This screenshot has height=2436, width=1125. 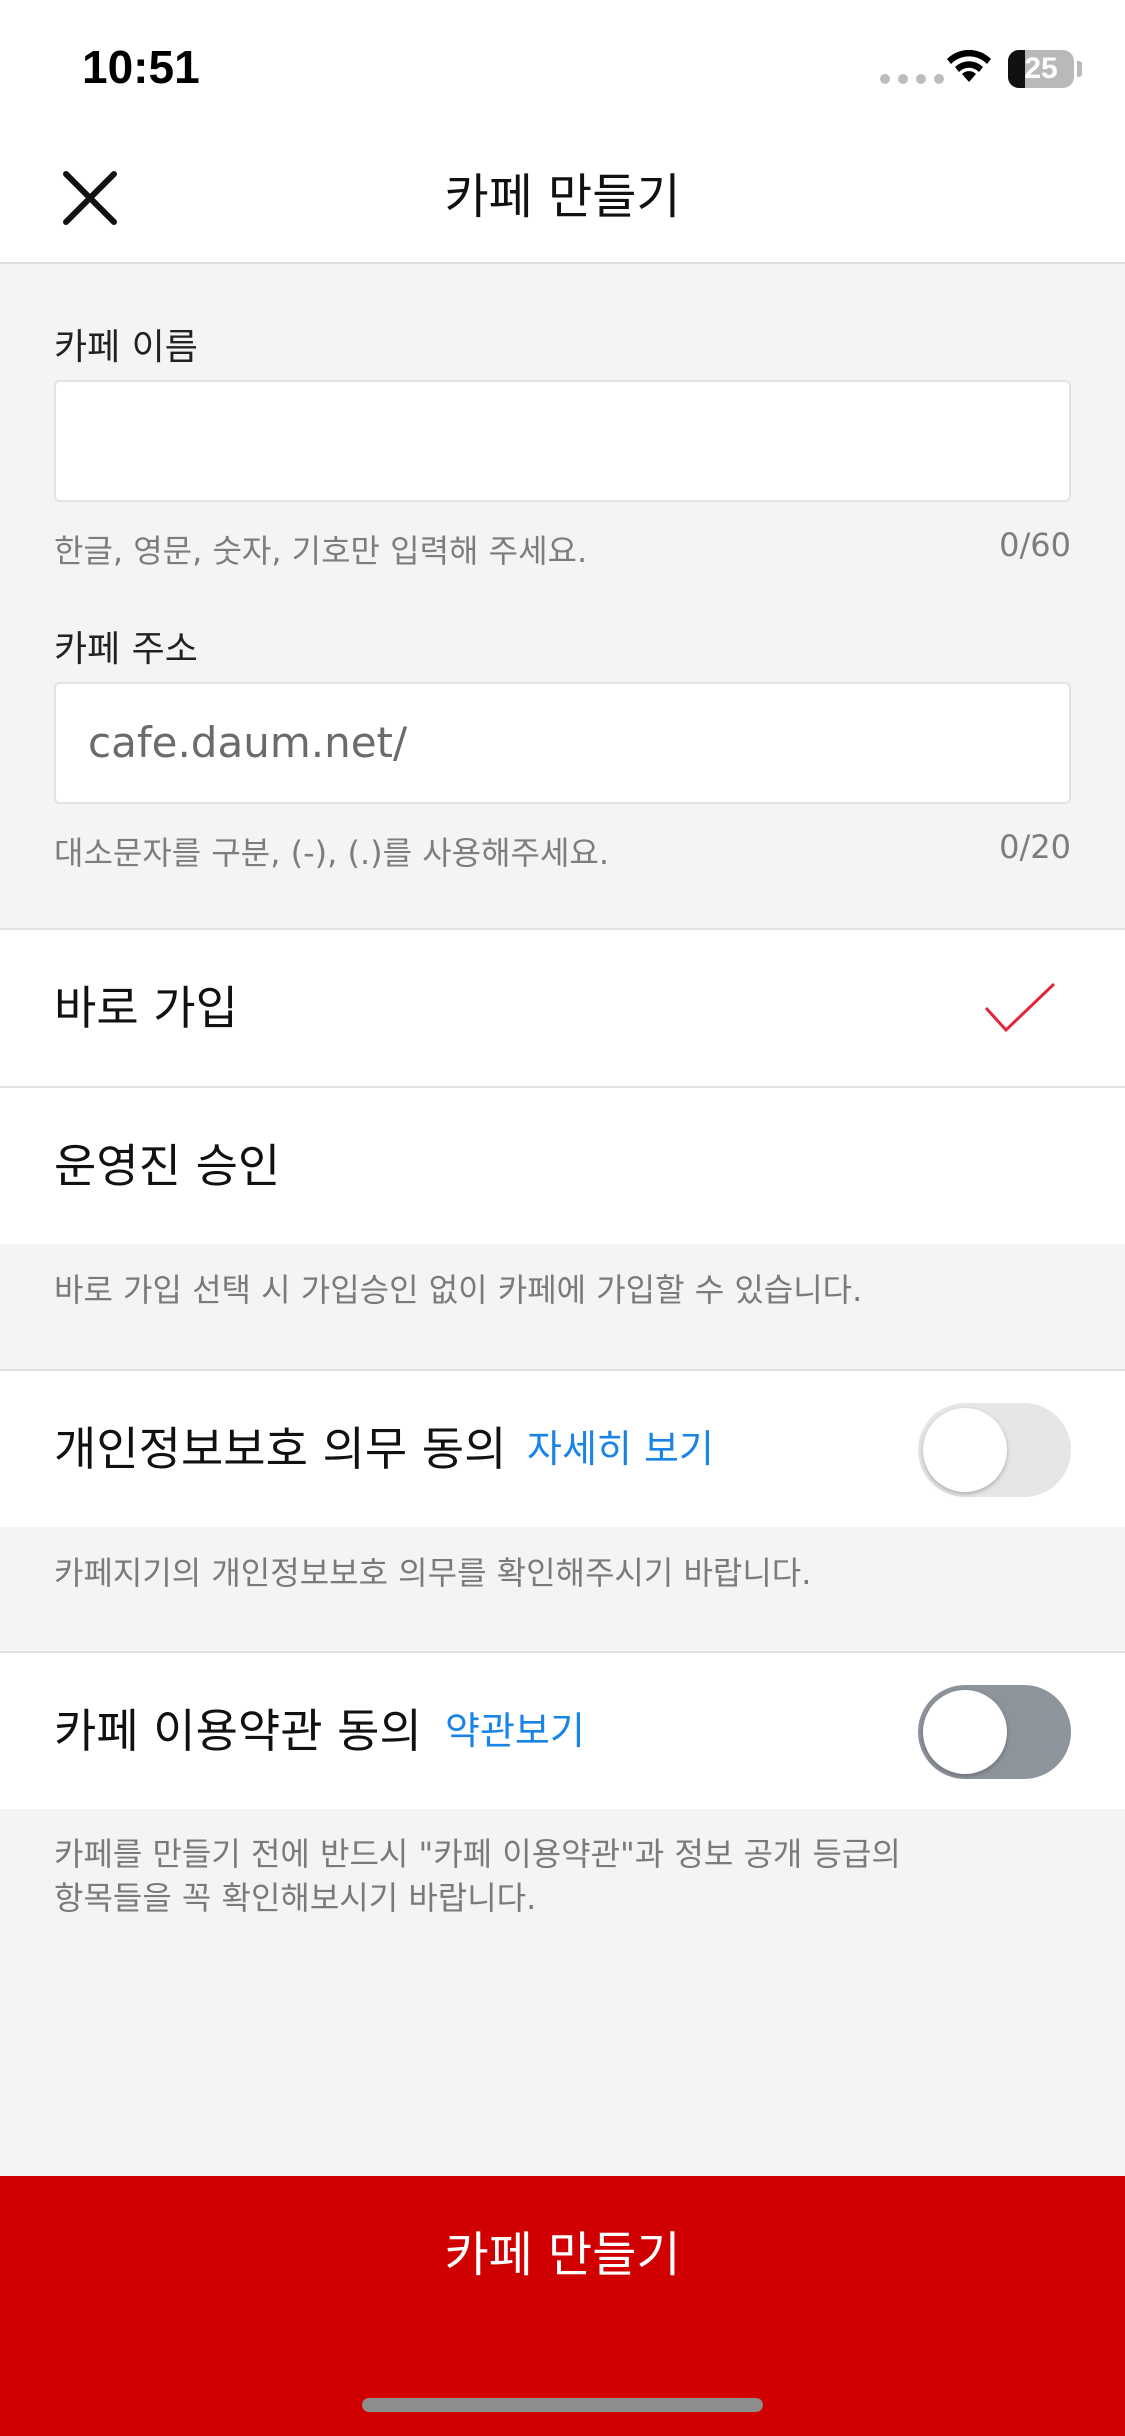 I want to click on status-time: 10:51, so click(x=141, y=67).